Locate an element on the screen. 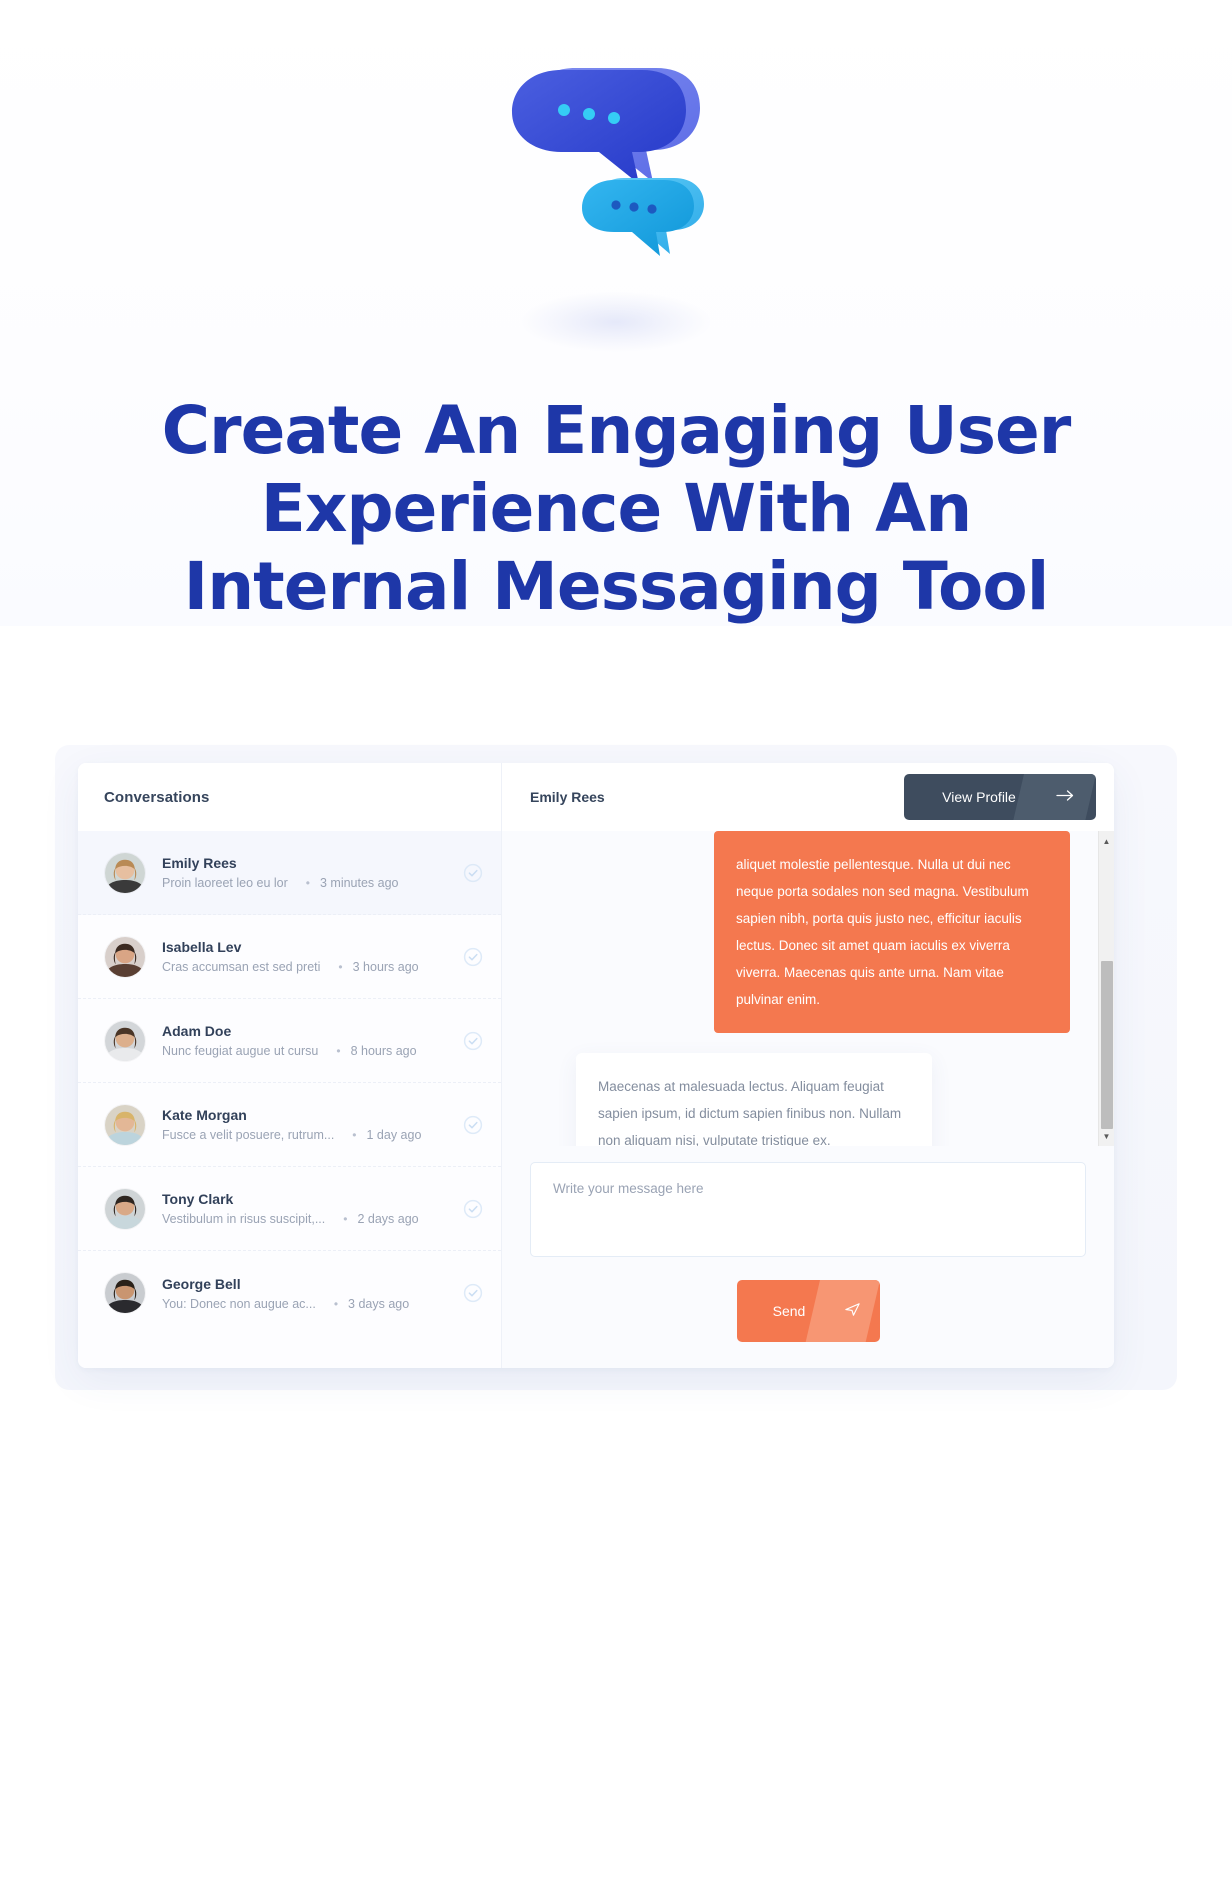  chat-contact-name: Emily Rees is located at coordinates (567, 797).